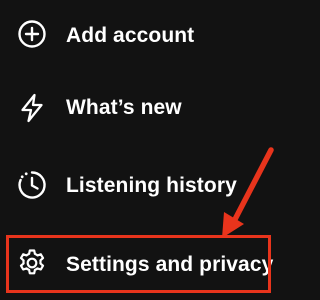 This screenshot has width=320, height=300. Describe the element at coordinates (151, 185) in the screenshot. I see `menu-item-label: Listening history` at that location.